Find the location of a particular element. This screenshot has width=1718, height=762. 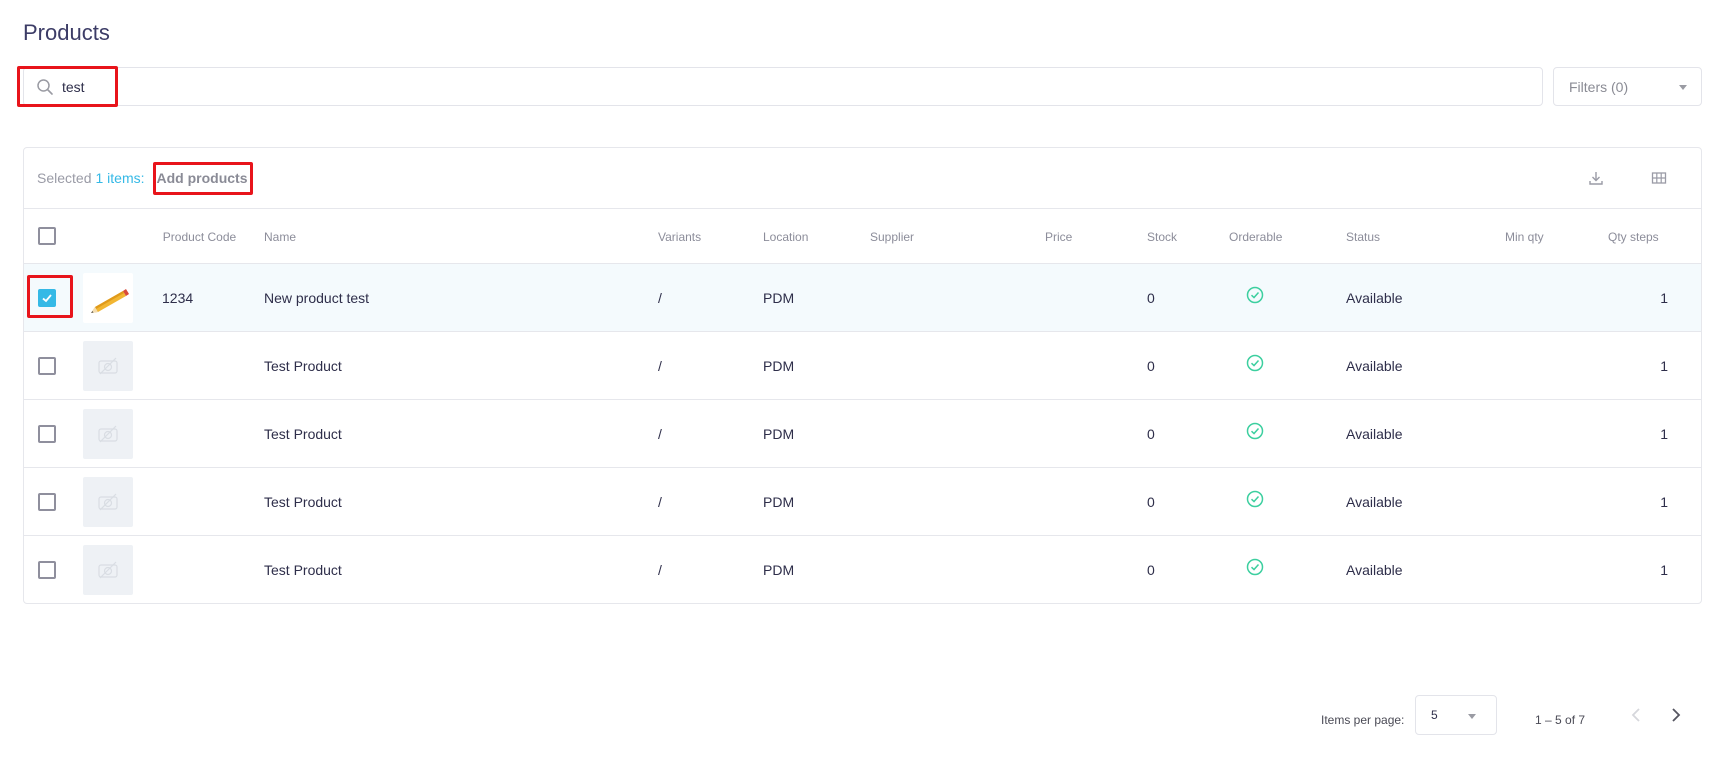

selected-count: 1 items: is located at coordinates (120, 178).